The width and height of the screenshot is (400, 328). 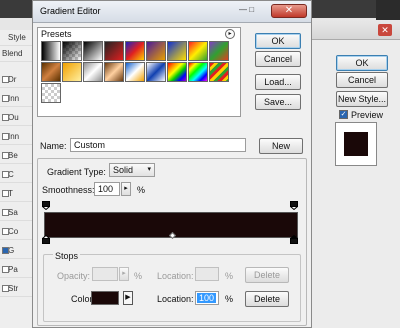 I want to click on color-location-value: 100, so click(x=207, y=298).